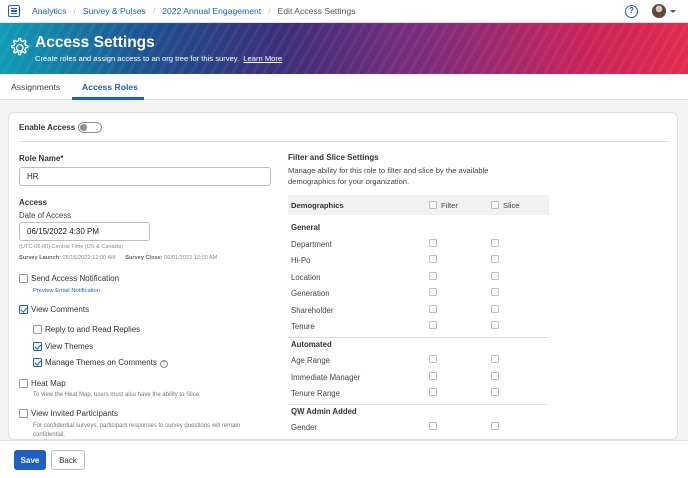  What do you see at coordinates (163, 364) in the screenshot?
I see `info-icon: ?` at bounding box center [163, 364].